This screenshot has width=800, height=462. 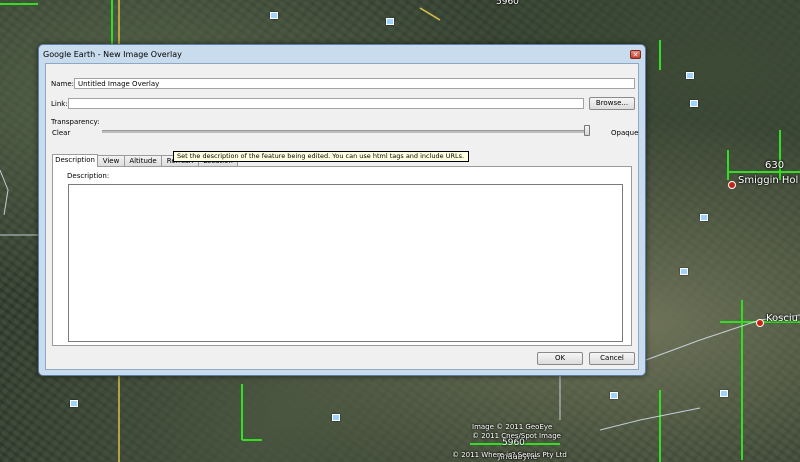 I want to click on elevation-label-top: 5960, so click(x=507, y=3).